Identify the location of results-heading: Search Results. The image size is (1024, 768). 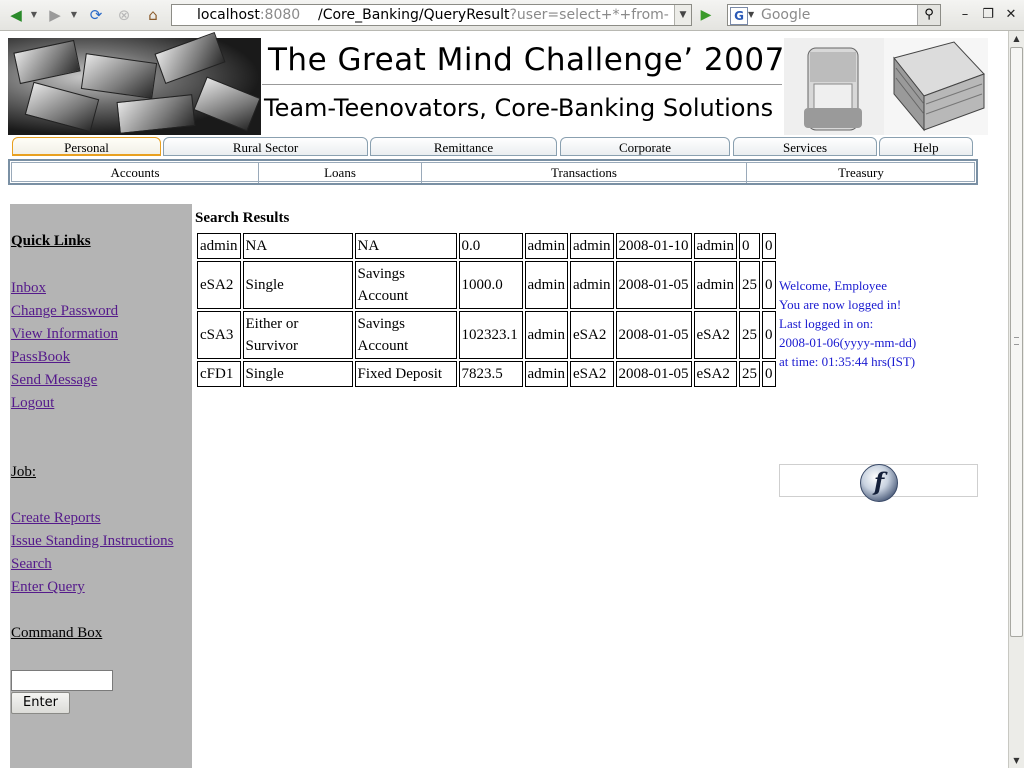
(242, 218).